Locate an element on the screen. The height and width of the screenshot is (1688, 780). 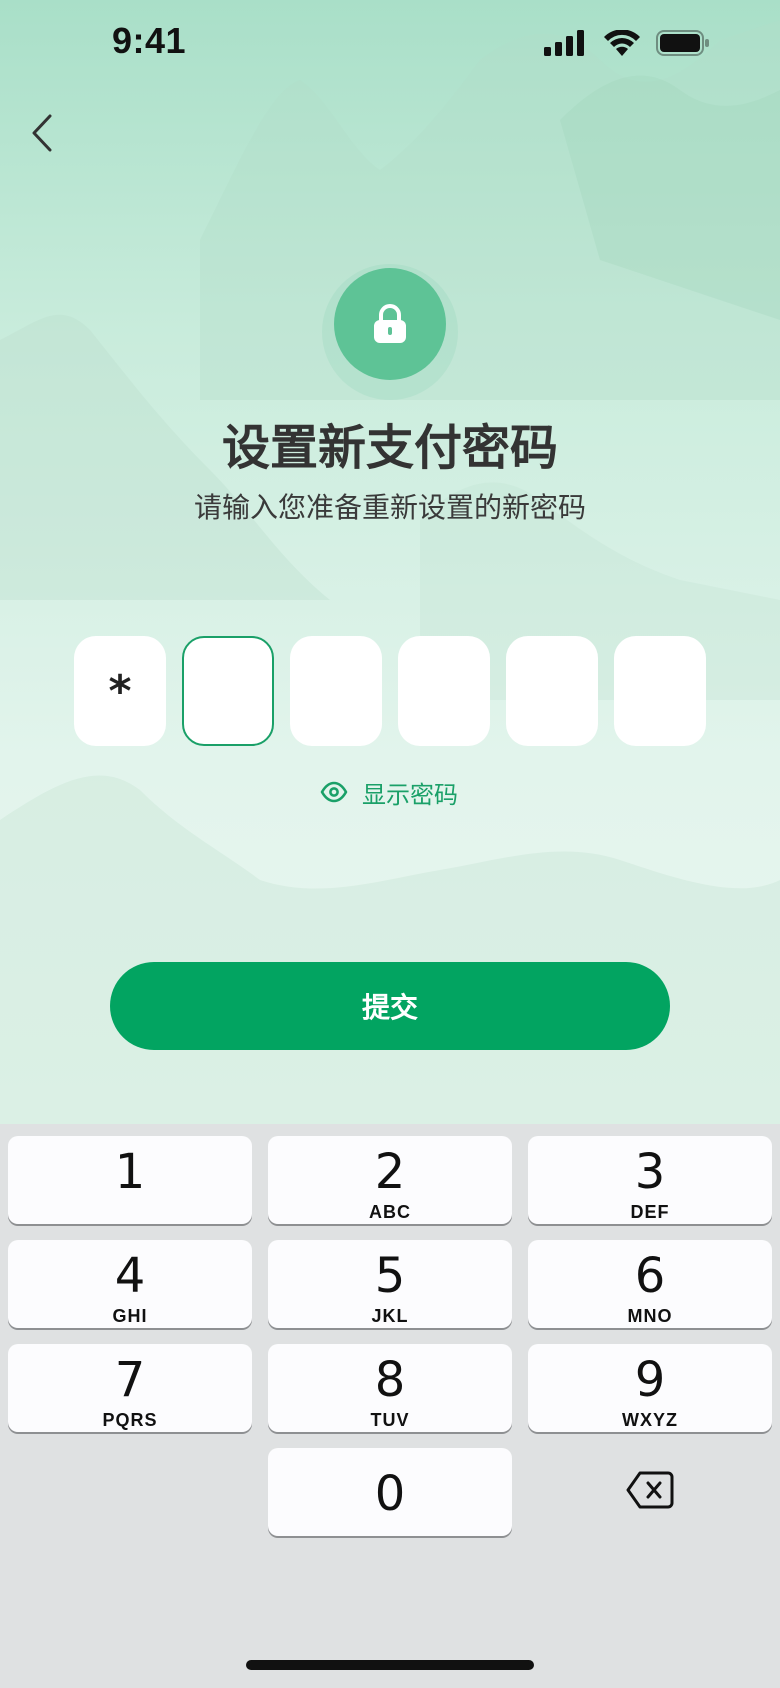
home-indicator is located at coordinates (390, 1665).